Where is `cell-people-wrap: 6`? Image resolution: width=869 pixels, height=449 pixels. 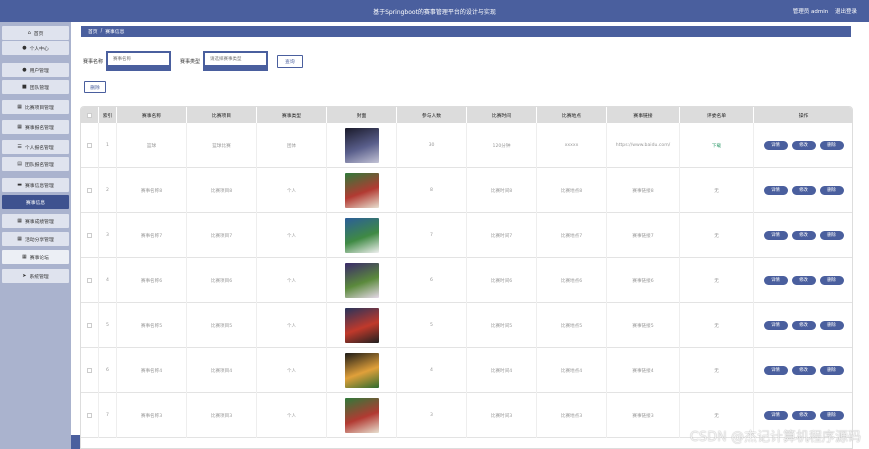 cell-people-wrap: 6 is located at coordinates (432, 280).